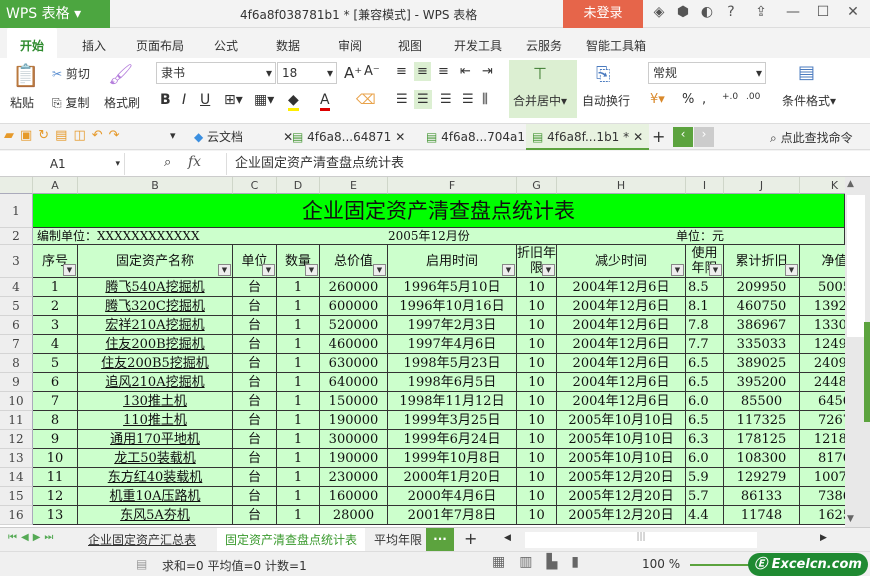 The width and height of the screenshot is (870, 576). What do you see at coordinates (348, 137) in the screenshot?
I see `document-tab: ▤ 4f6a8...64871 ✕` at bounding box center [348, 137].